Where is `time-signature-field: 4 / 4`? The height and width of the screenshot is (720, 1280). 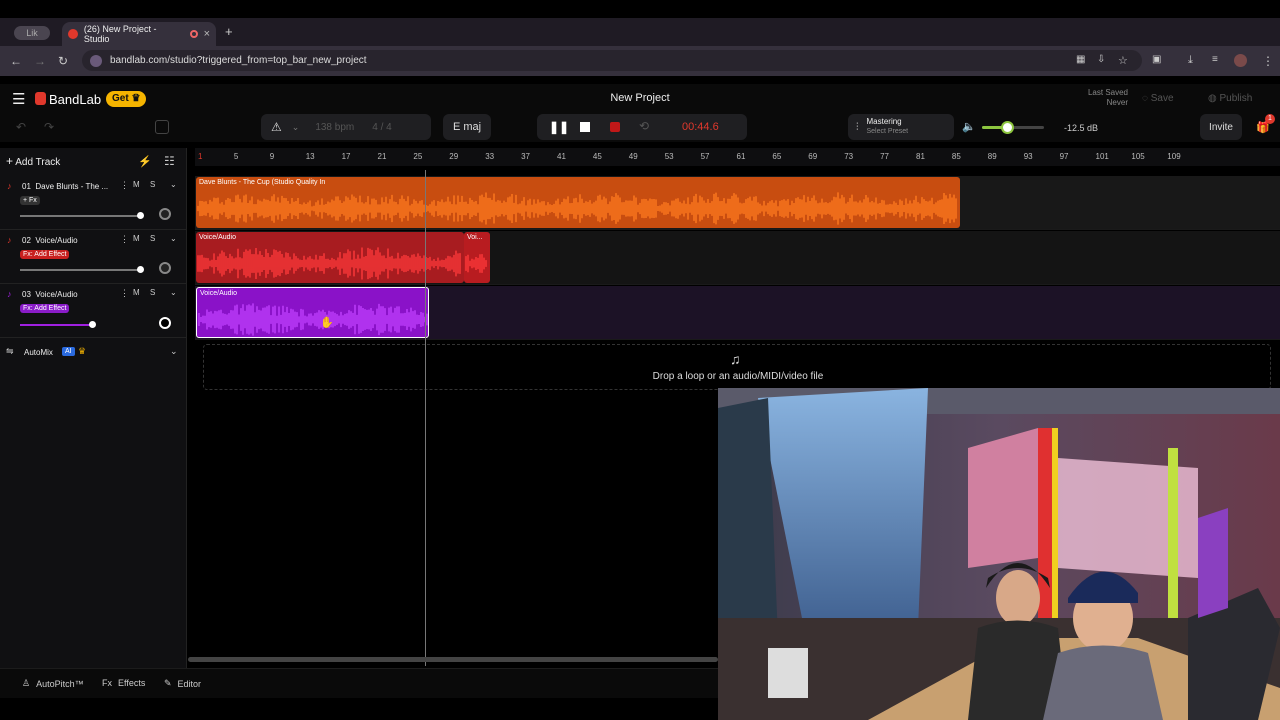 time-signature-field: 4 / 4 is located at coordinates (381, 127).